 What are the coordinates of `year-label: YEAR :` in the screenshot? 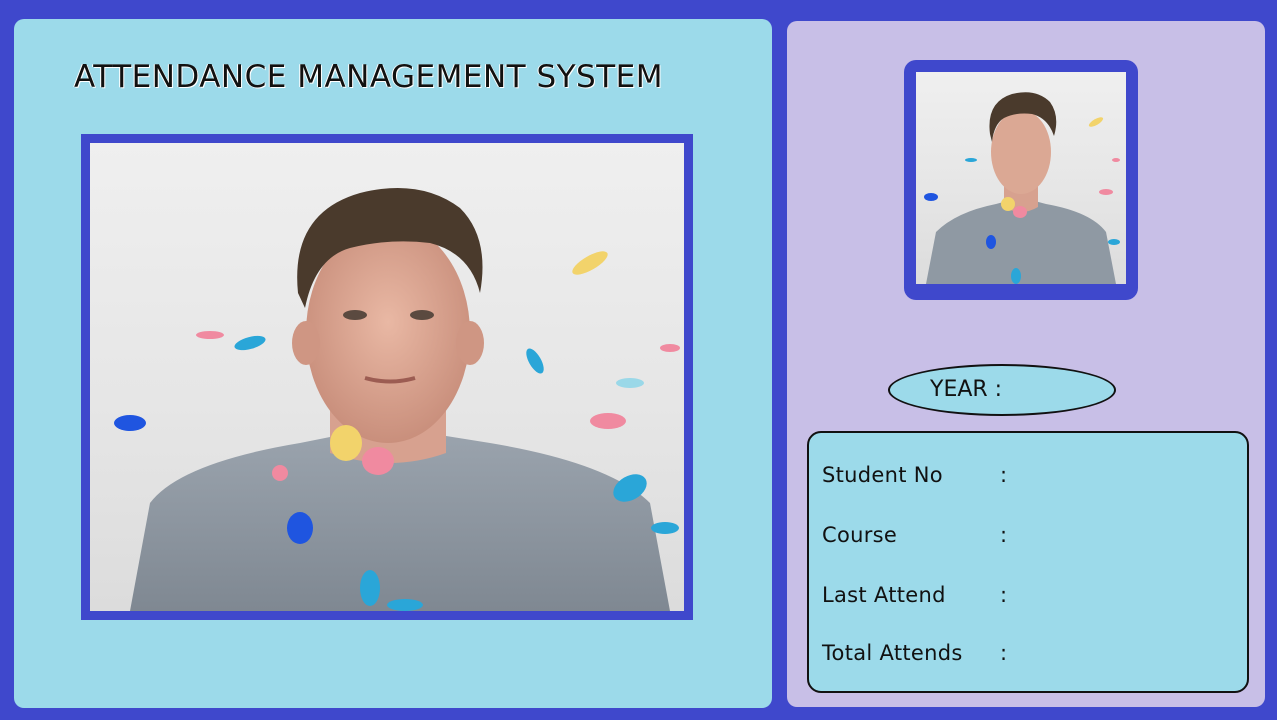 It's located at (966, 389).